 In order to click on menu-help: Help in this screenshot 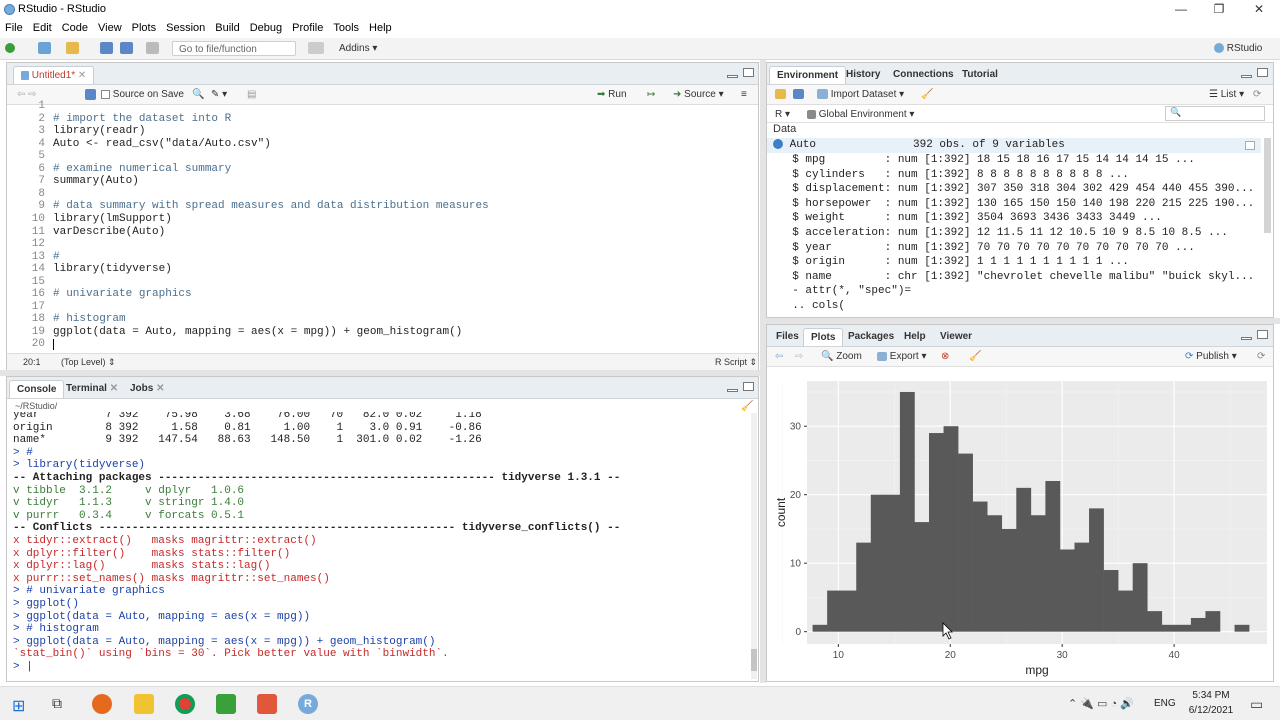, I will do `click(380, 28)`.